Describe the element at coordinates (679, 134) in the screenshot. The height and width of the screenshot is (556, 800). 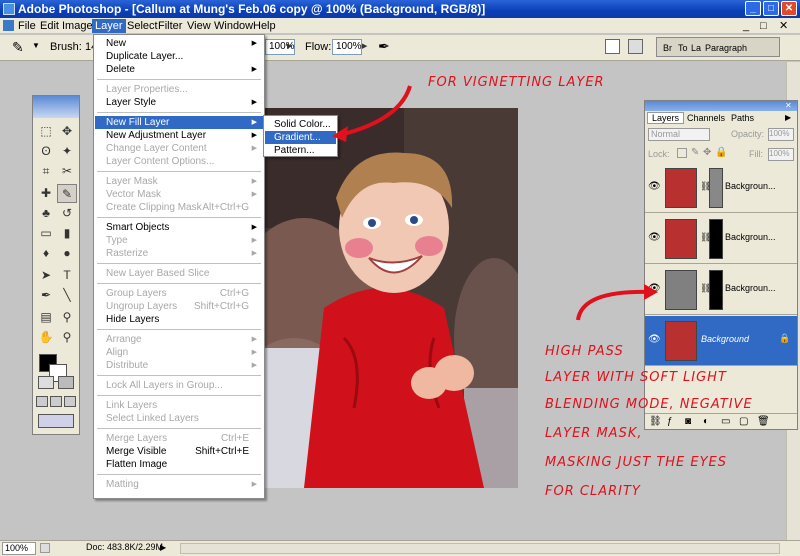
I see `blend-mode-select: Normal` at that location.